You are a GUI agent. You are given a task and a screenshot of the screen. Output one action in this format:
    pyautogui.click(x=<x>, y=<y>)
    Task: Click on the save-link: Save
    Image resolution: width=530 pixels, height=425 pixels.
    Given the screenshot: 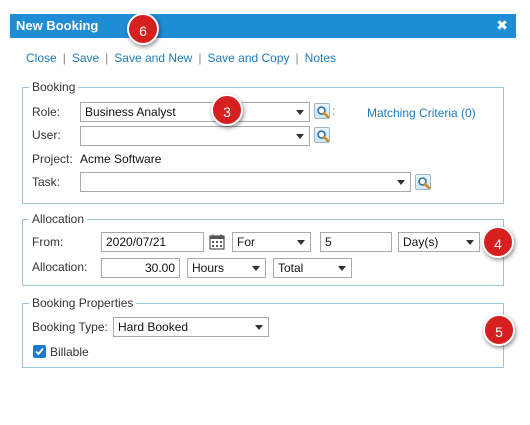 What is the action you would take?
    pyautogui.click(x=85, y=58)
    